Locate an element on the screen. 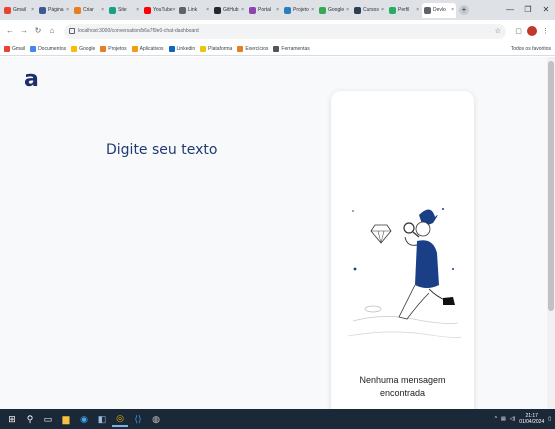  volume-icon: ◁) is located at coordinates (513, 419).